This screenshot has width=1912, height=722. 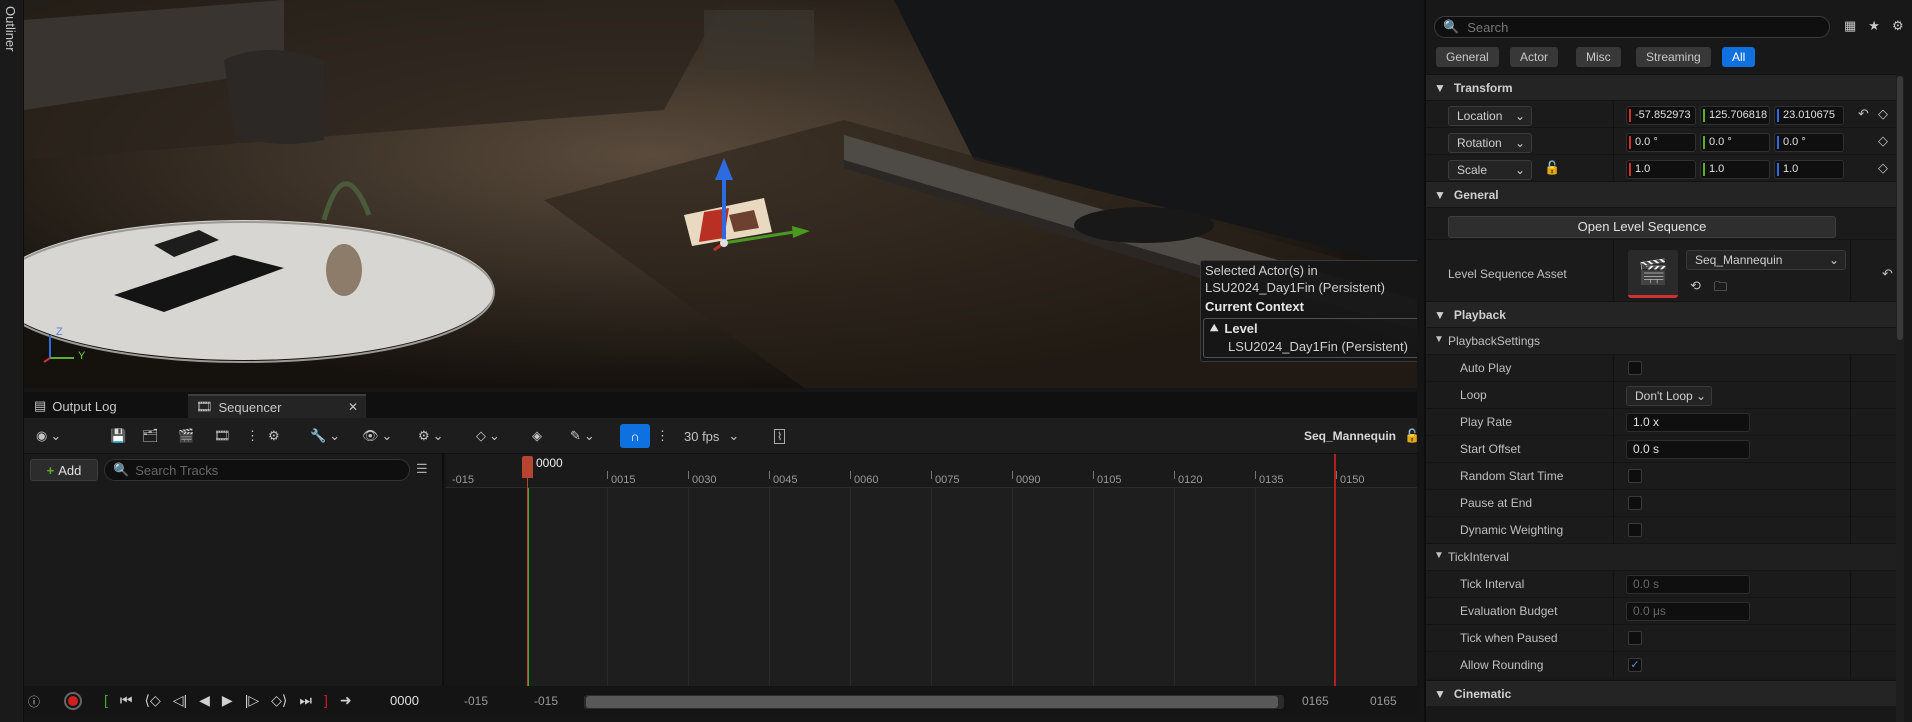 What do you see at coordinates (227, 700) in the screenshot?
I see `play-icon: ▶` at bounding box center [227, 700].